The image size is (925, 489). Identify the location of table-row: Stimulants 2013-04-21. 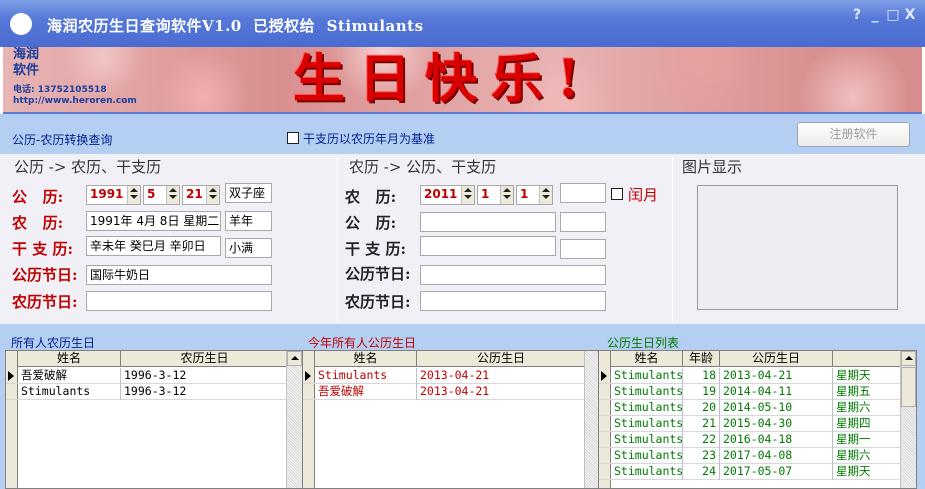
(444, 376).